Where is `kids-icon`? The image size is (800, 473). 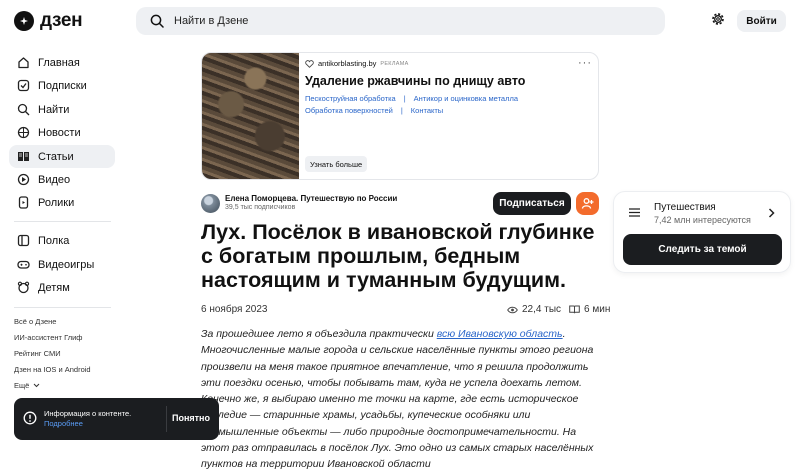 kids-icon is located at coordinates (23, 287).